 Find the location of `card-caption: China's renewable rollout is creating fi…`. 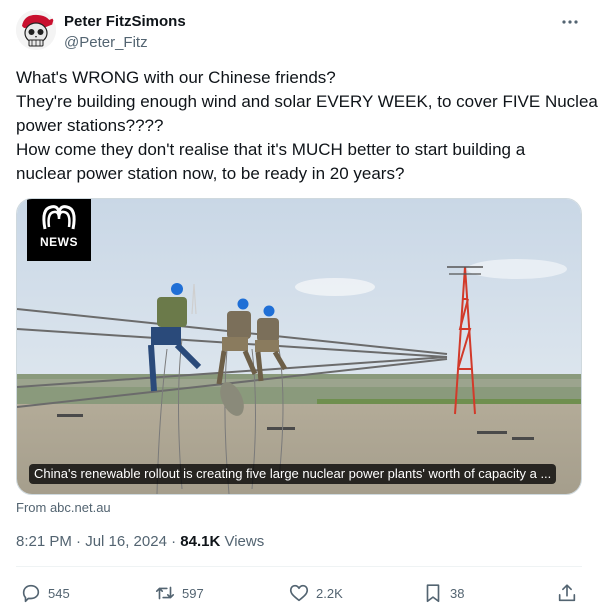

card-caption: China's renewable rollout is creating fi… is located at coordinates (293, 474).